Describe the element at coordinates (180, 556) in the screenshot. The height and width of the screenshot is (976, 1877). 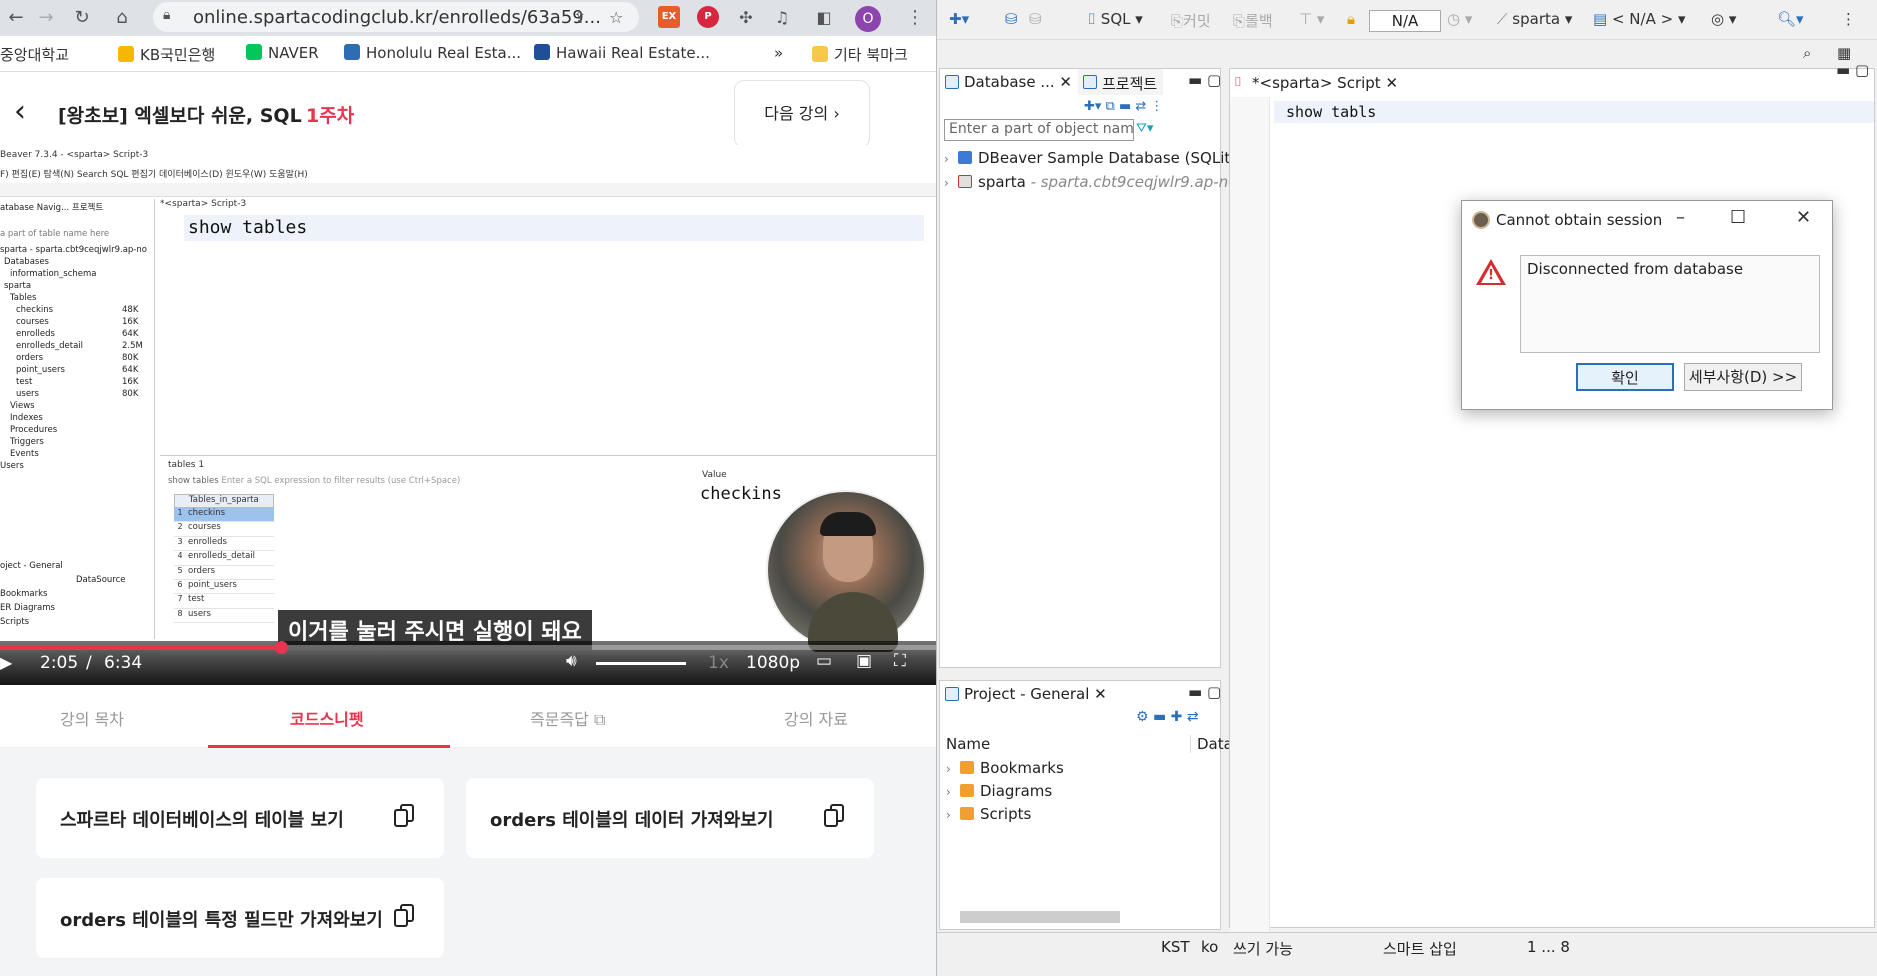
I see `row-number: 4` at that location.